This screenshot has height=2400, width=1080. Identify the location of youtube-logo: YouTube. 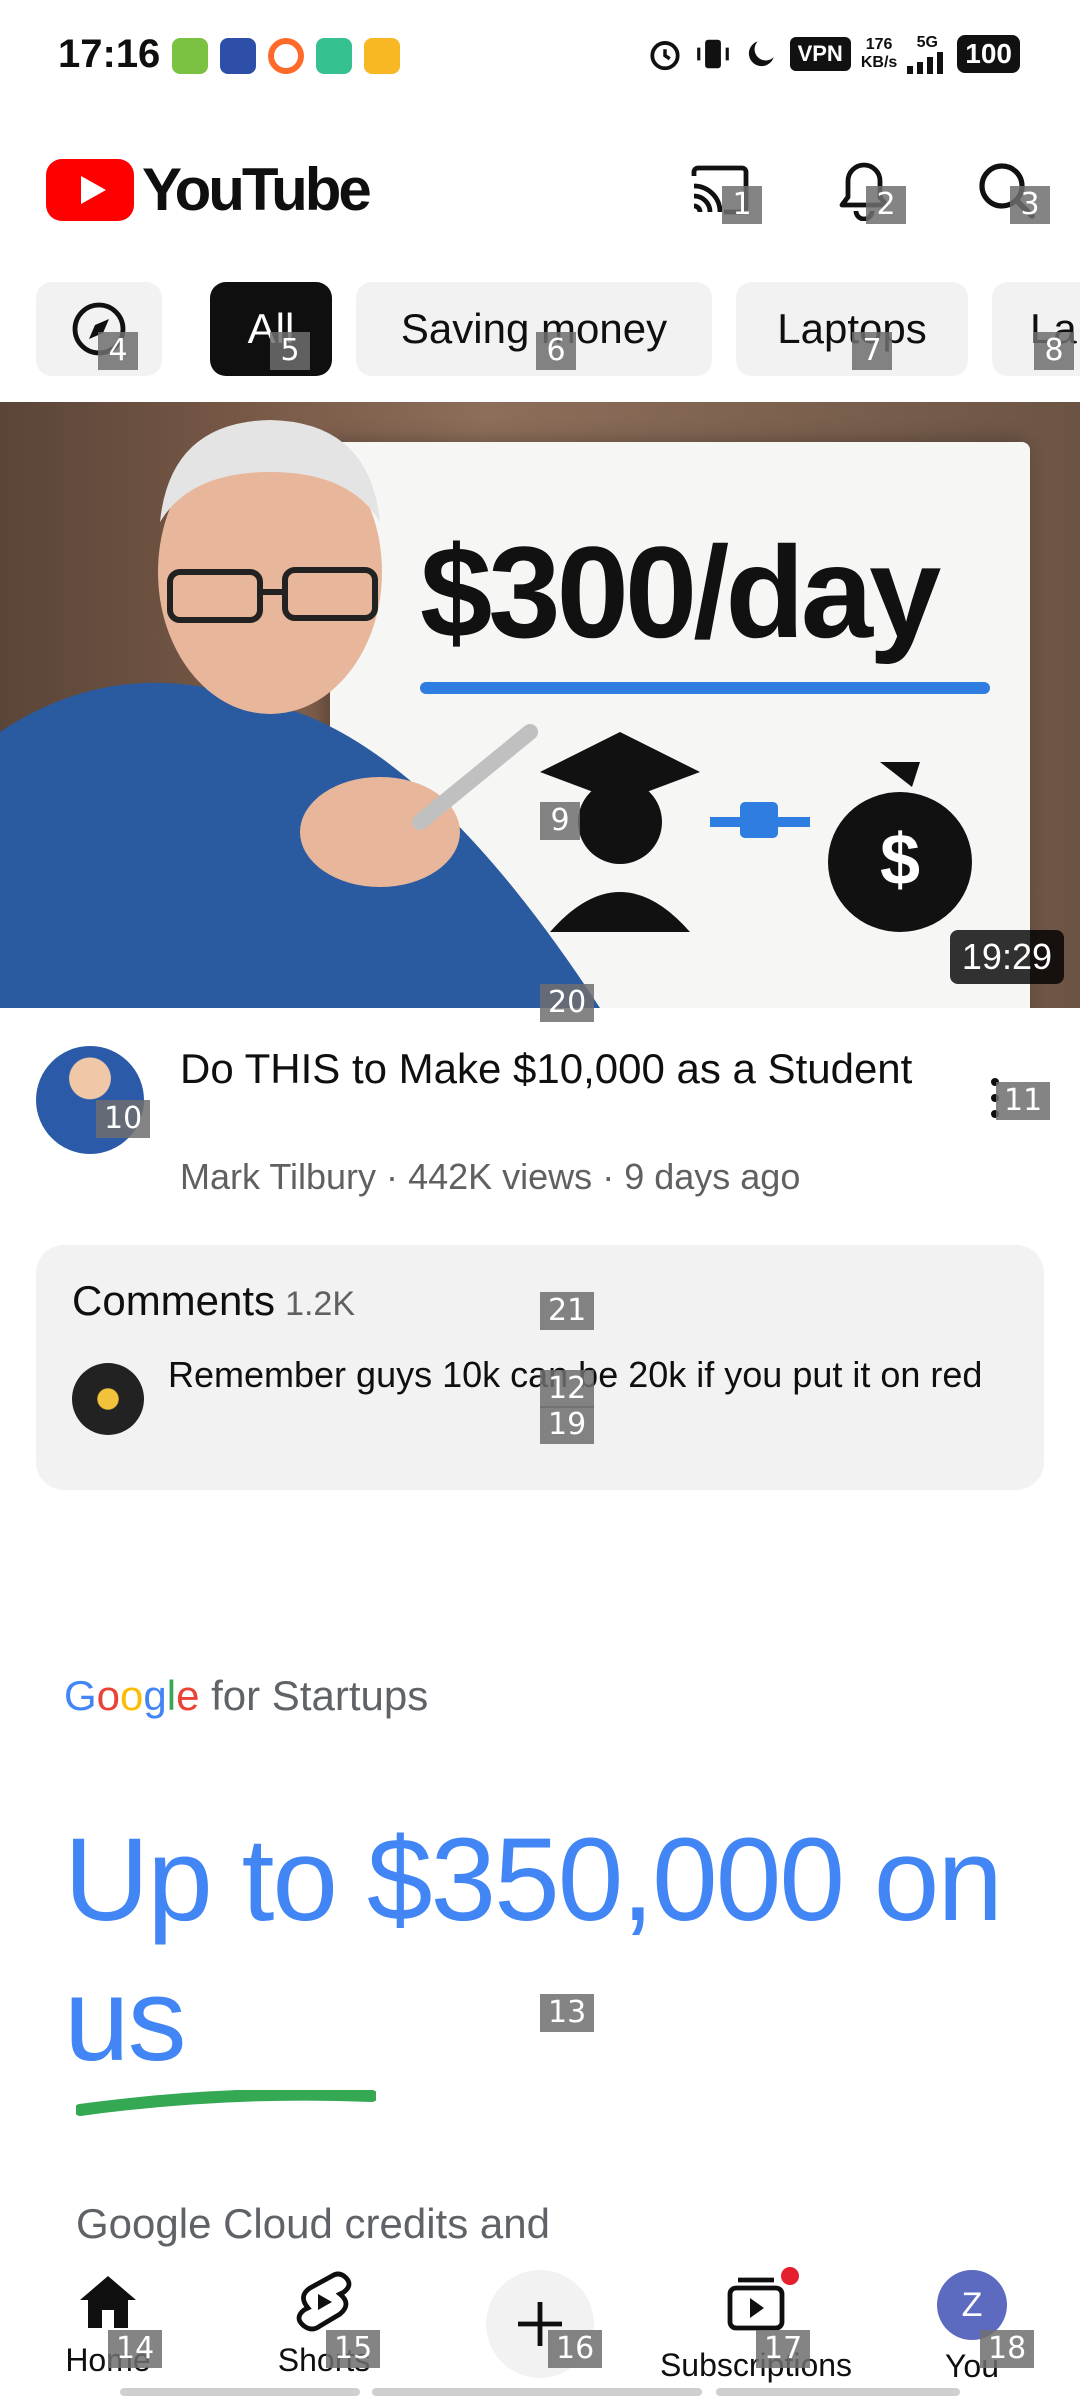
(209, 189).